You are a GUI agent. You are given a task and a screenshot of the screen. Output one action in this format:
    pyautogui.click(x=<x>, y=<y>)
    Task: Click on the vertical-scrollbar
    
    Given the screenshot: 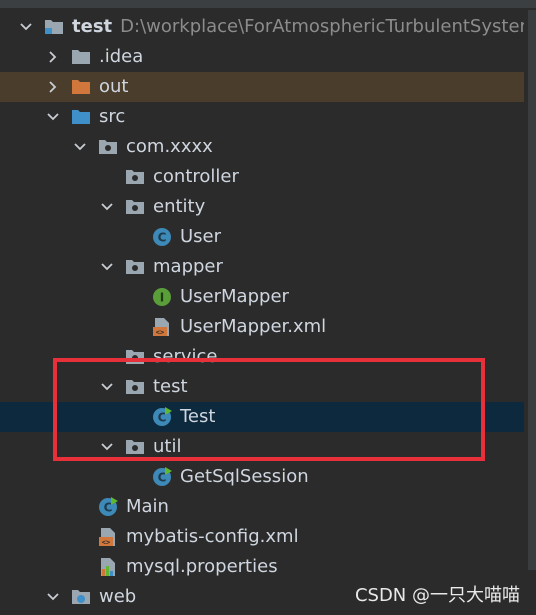 What is the action you would take?
    pyautogui.click(x=532, y=290)
    